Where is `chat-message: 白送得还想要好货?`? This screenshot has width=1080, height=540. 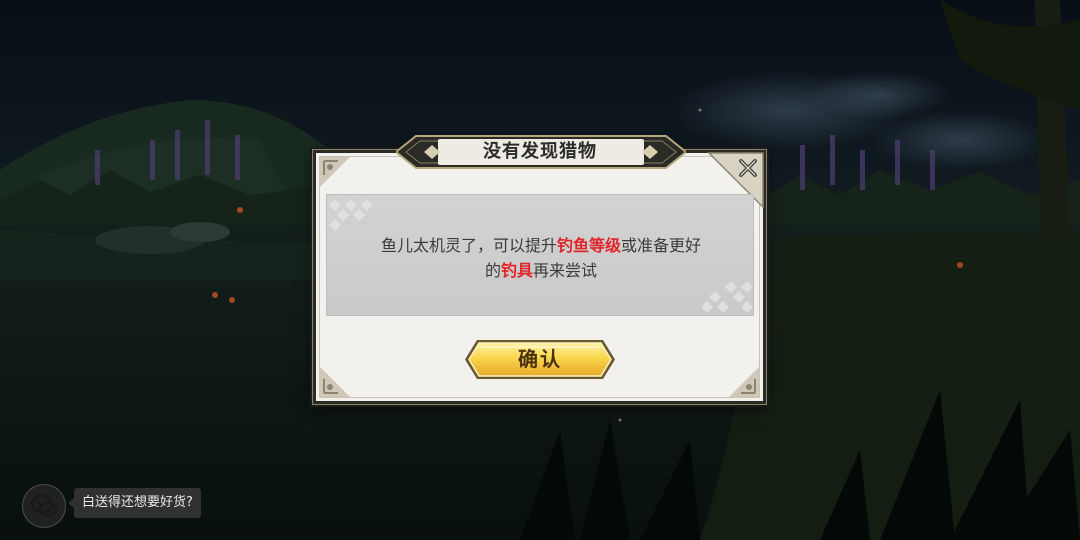 chat-message: 白送得还想要好货? is located at coordinates (134, 503).